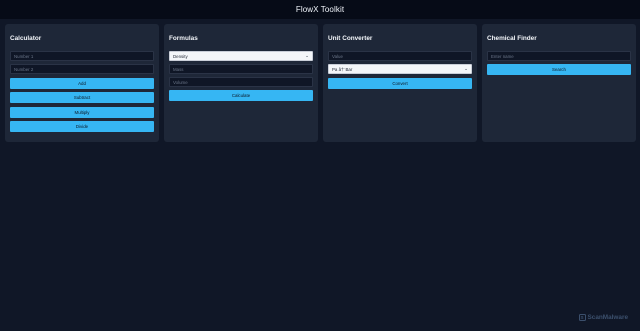 Image resolution: width=640 pixels, height=331 pixels. I want to click on convert-button: Convert, so click(400, 83).